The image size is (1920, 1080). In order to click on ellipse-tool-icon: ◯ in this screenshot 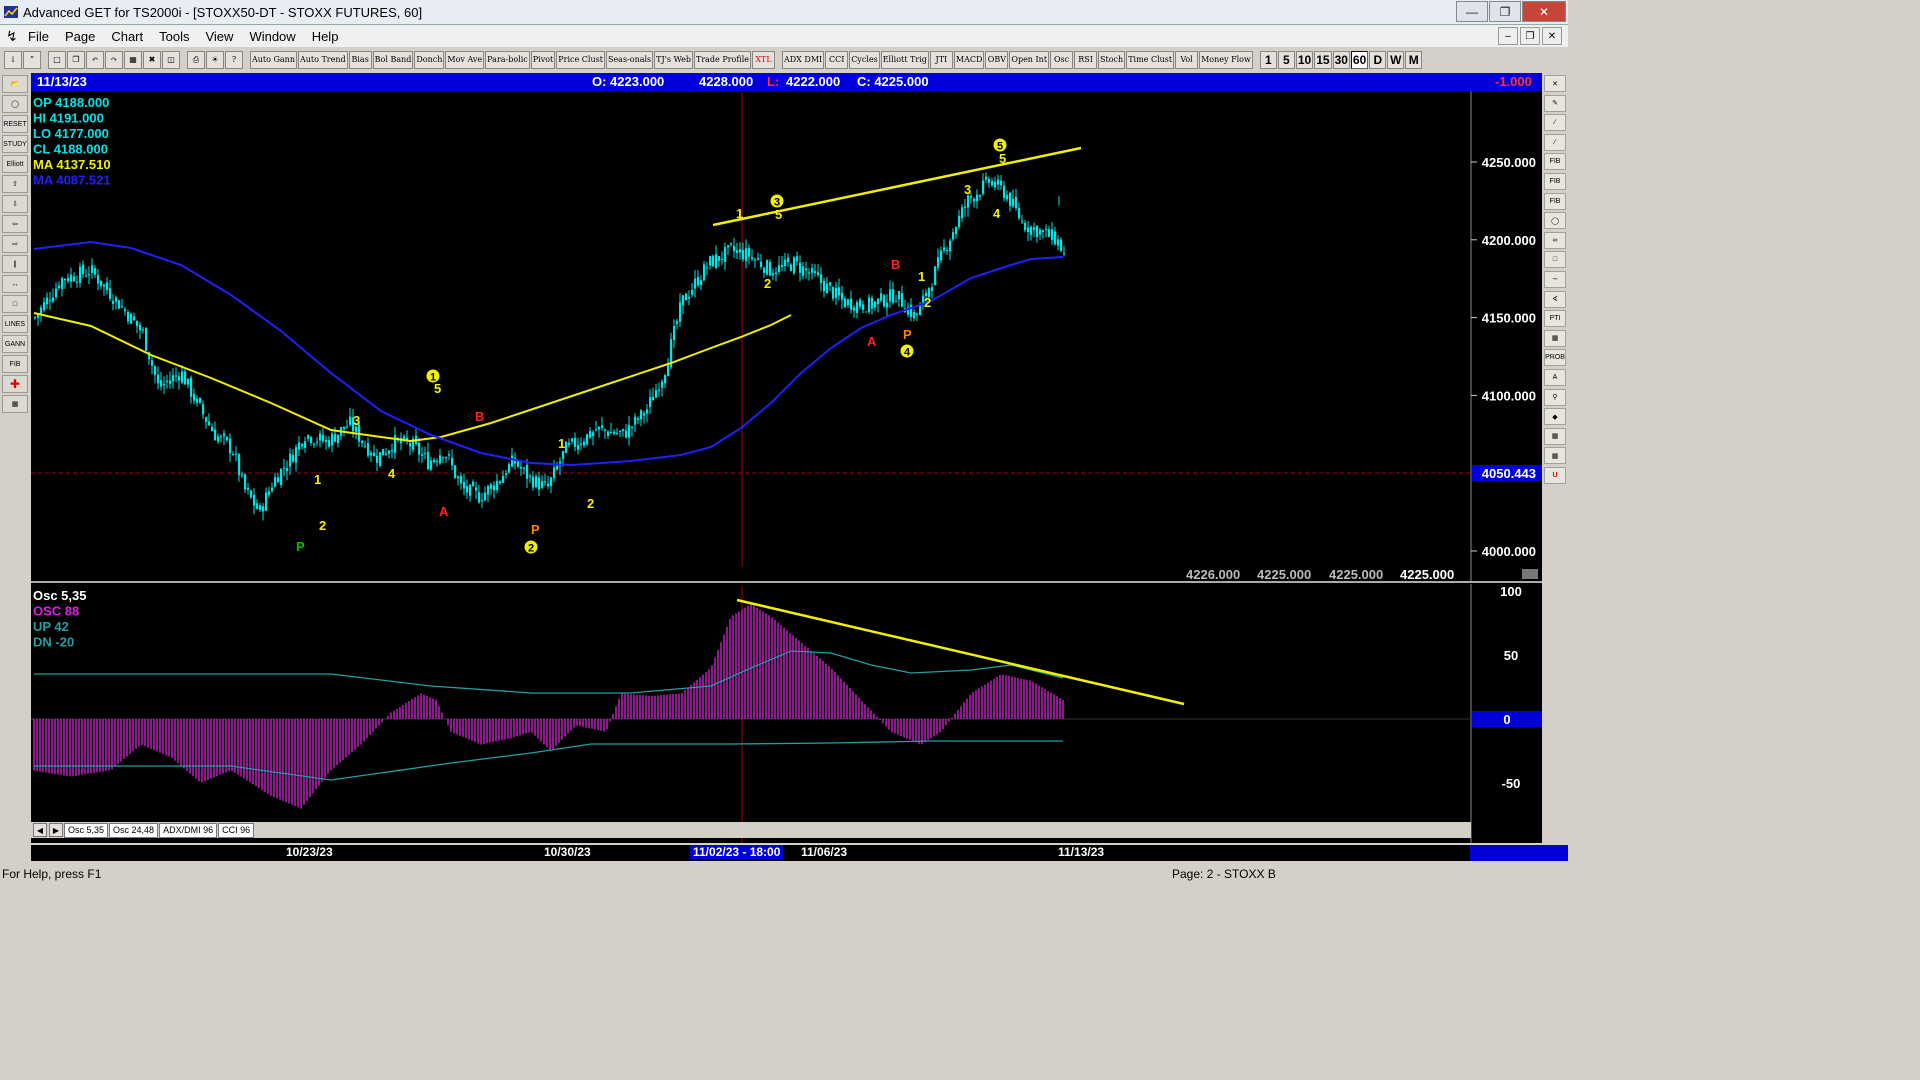, I will do `click(15, 104)`.